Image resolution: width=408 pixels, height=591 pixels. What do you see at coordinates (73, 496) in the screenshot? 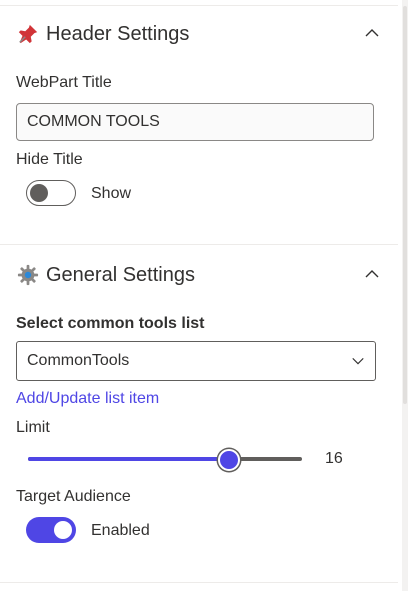
I see `target-audience-label: Target Audience` at bounding box center [73, 496].